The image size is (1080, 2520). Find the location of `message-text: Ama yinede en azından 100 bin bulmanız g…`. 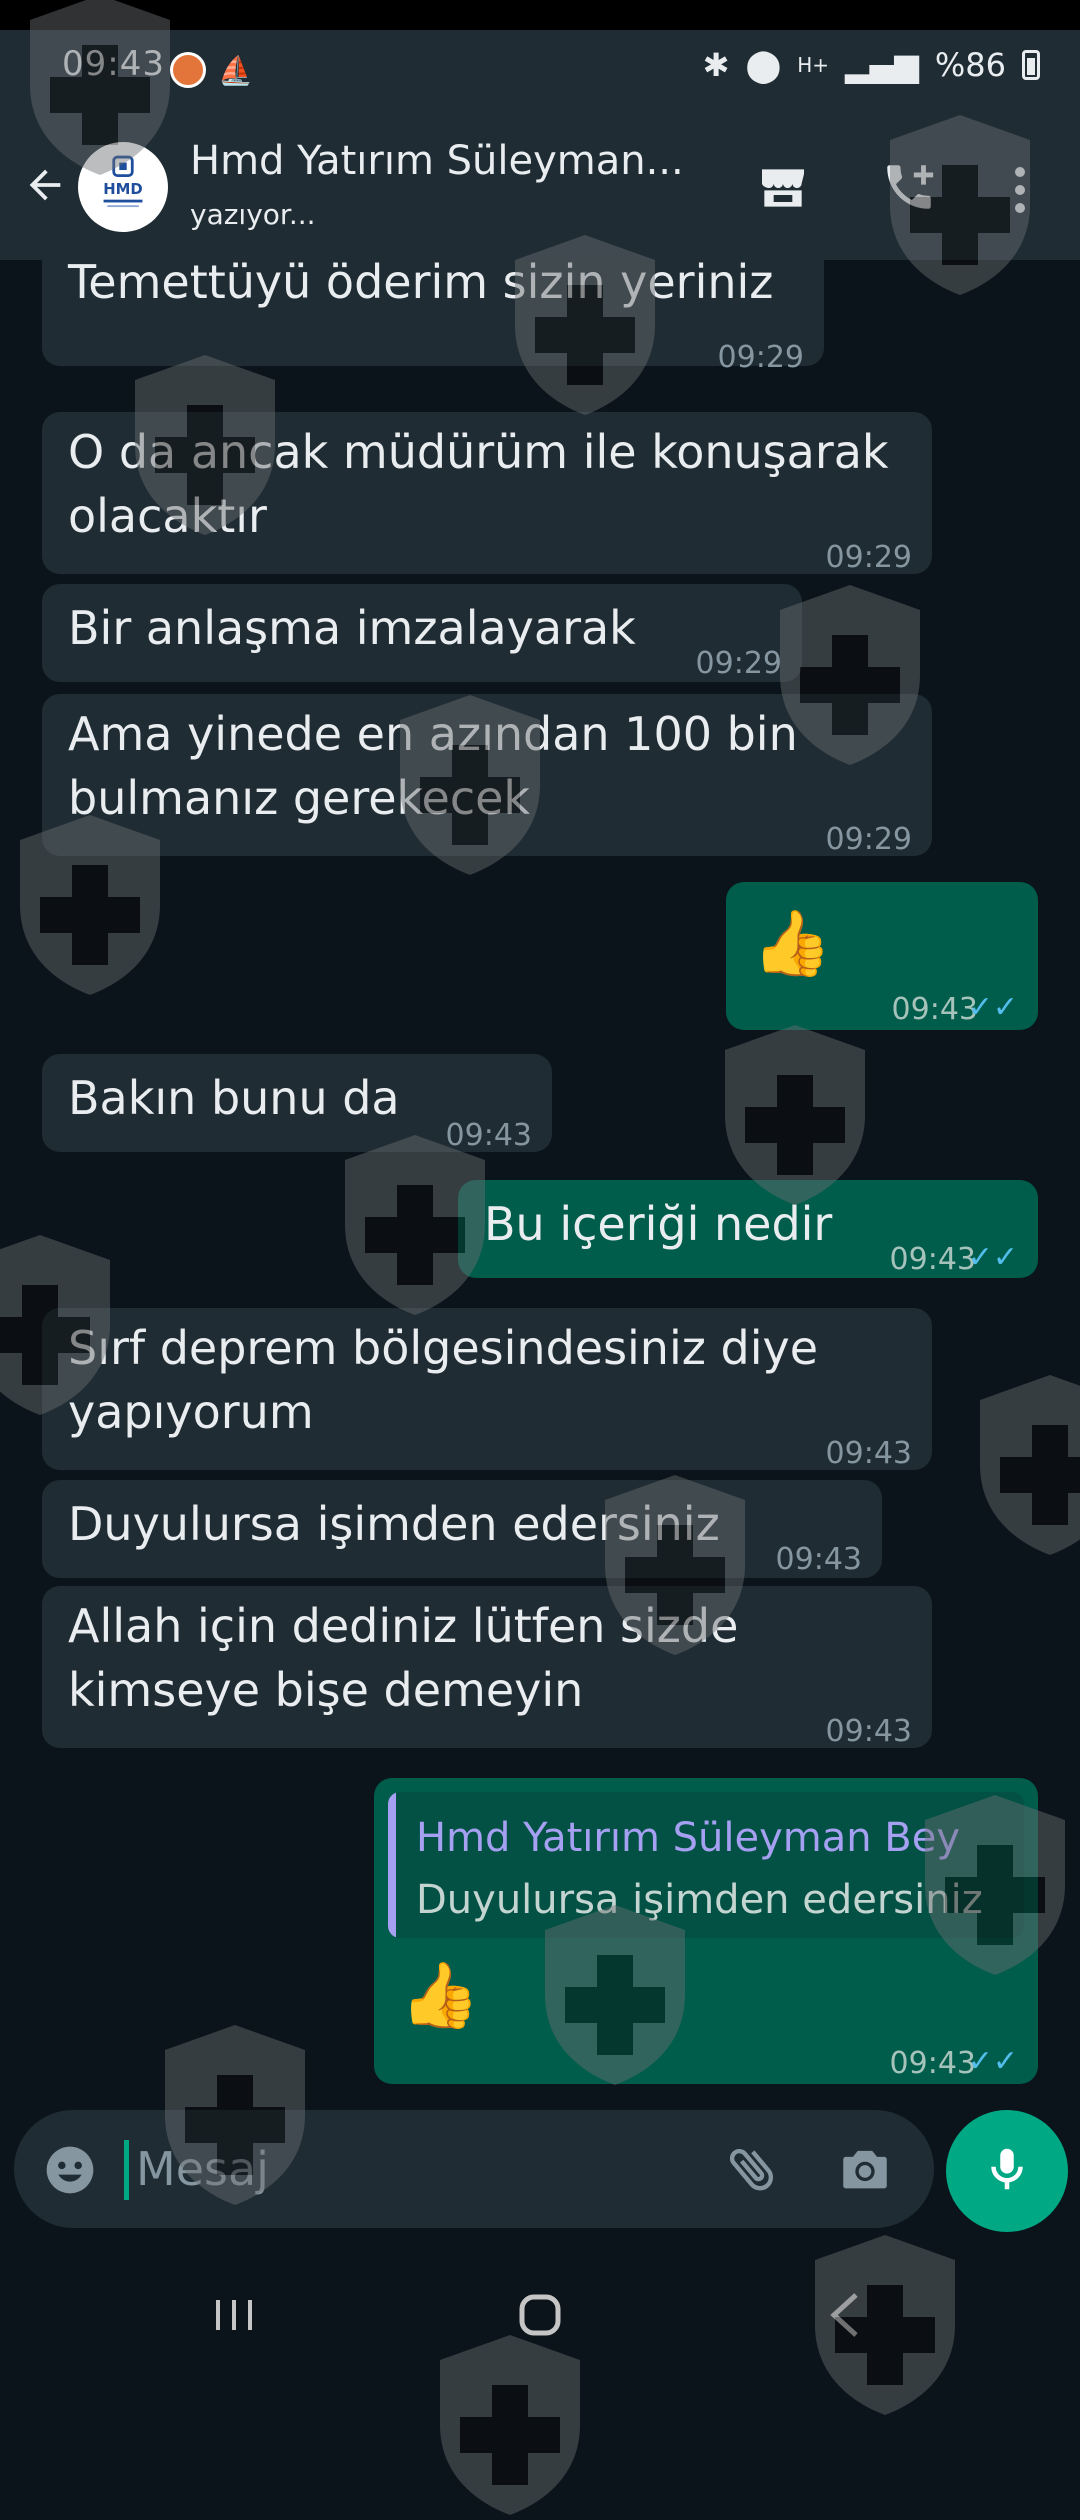

message-text: Ama yinede en azından 100 bin bulmanız g… is located at coordinates (433, 766).